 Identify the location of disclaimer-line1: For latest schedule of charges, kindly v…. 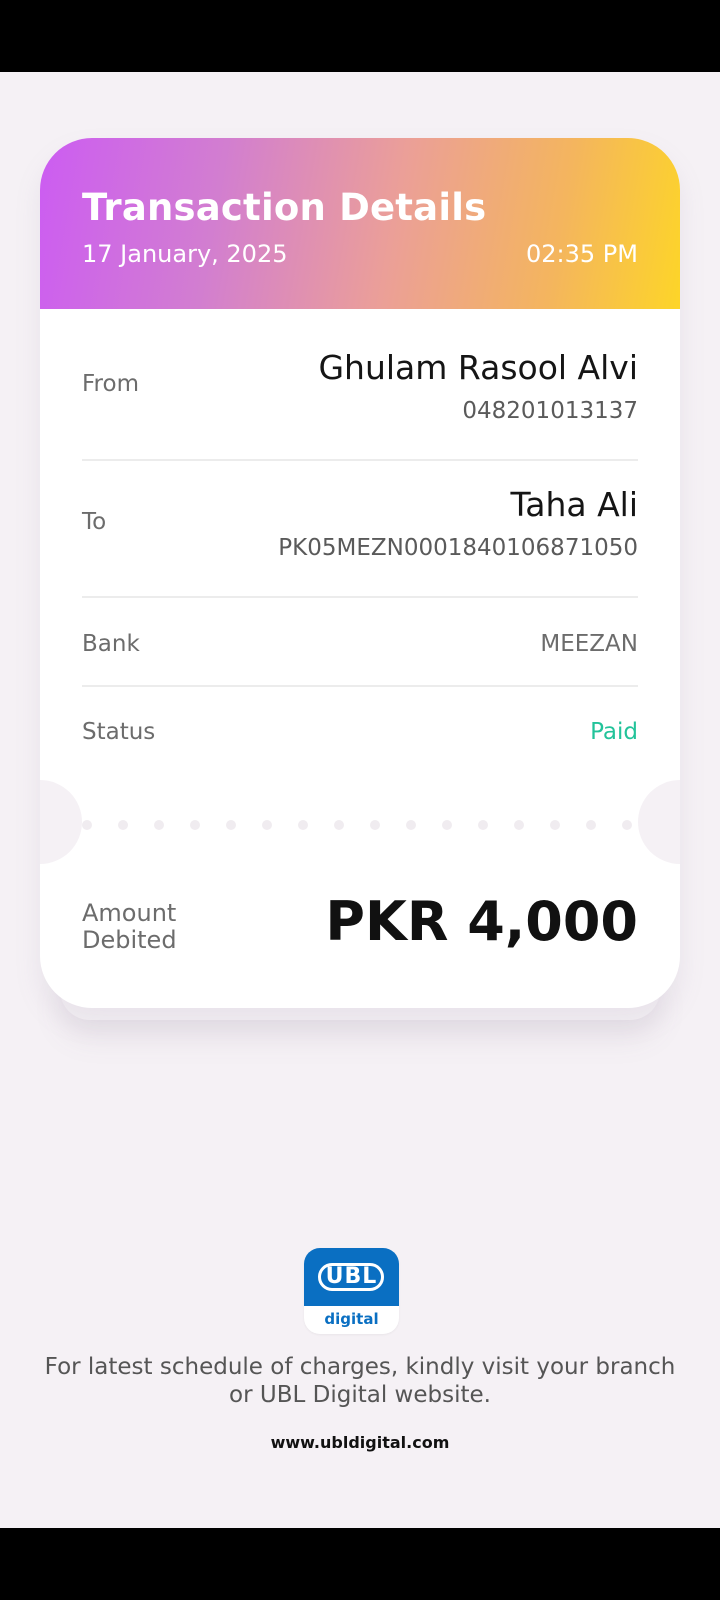
(360, 1367).